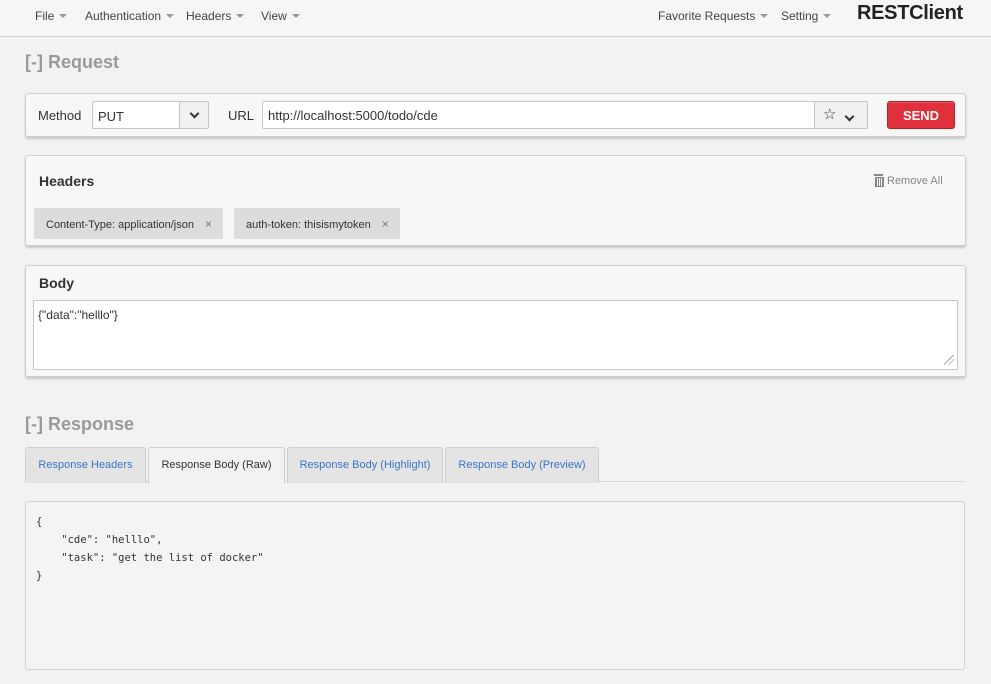  What do you see at coordinates (910, 13) in the screenshot?
I see `app-brand: RESTClient` at bounding box center [910, 13].